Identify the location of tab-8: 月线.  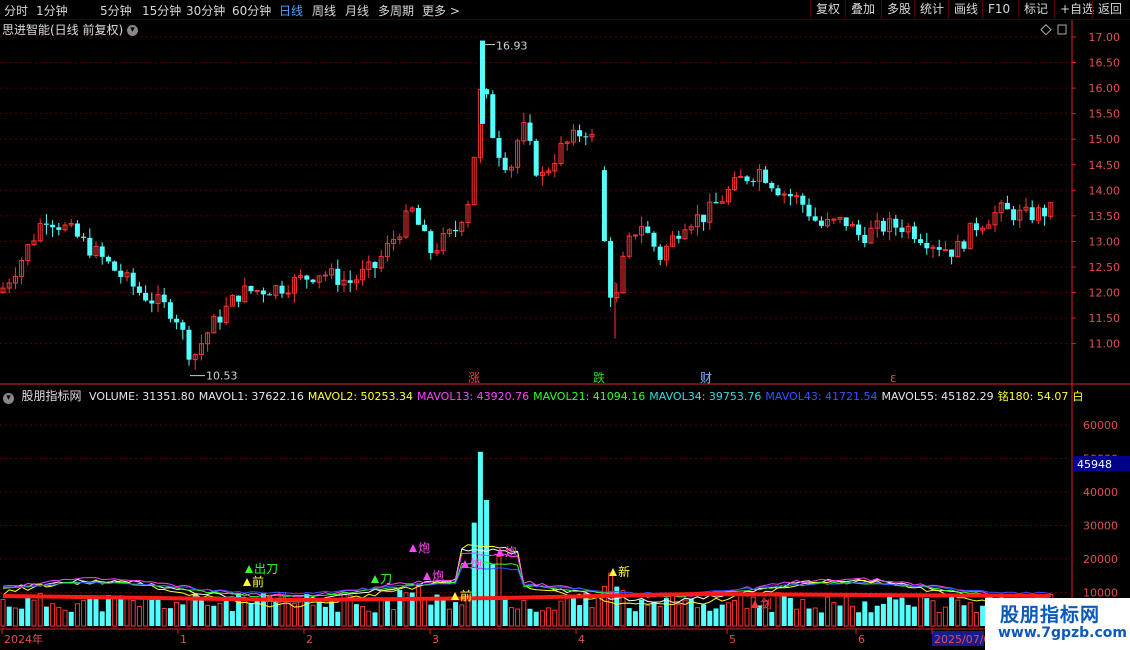
(357, 10).